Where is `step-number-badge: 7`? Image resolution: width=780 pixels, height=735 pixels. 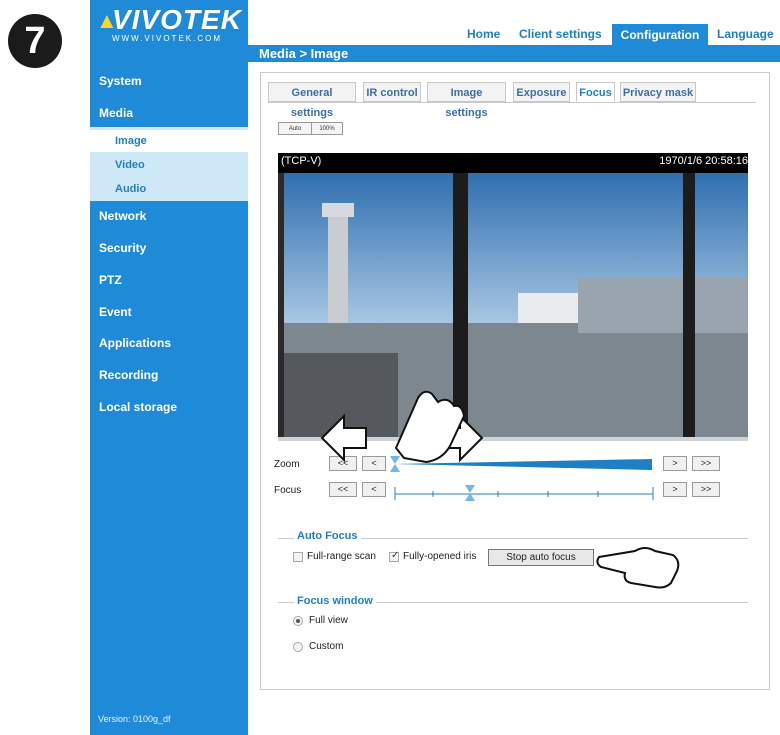
step-number-badge: 7 is located at coordinates (35, 41).